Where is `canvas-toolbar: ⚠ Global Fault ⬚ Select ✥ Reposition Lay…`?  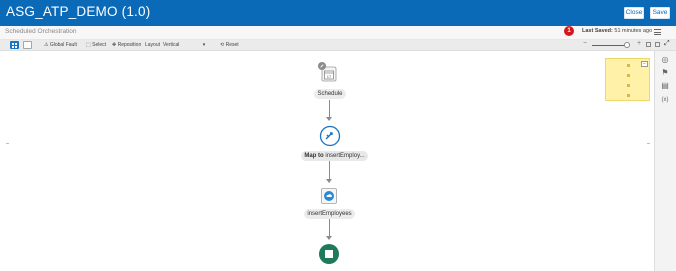 canvas-toolbar: ⚠ Global Fault ⬚ Select ✥ Reposition Lay… is located at coordinates (338, 45).